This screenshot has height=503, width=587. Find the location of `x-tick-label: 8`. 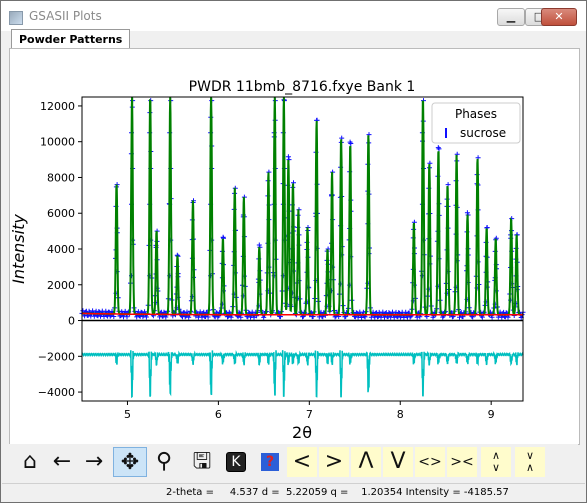

x-tick-label: 8 is located at coordinates (400, 414).